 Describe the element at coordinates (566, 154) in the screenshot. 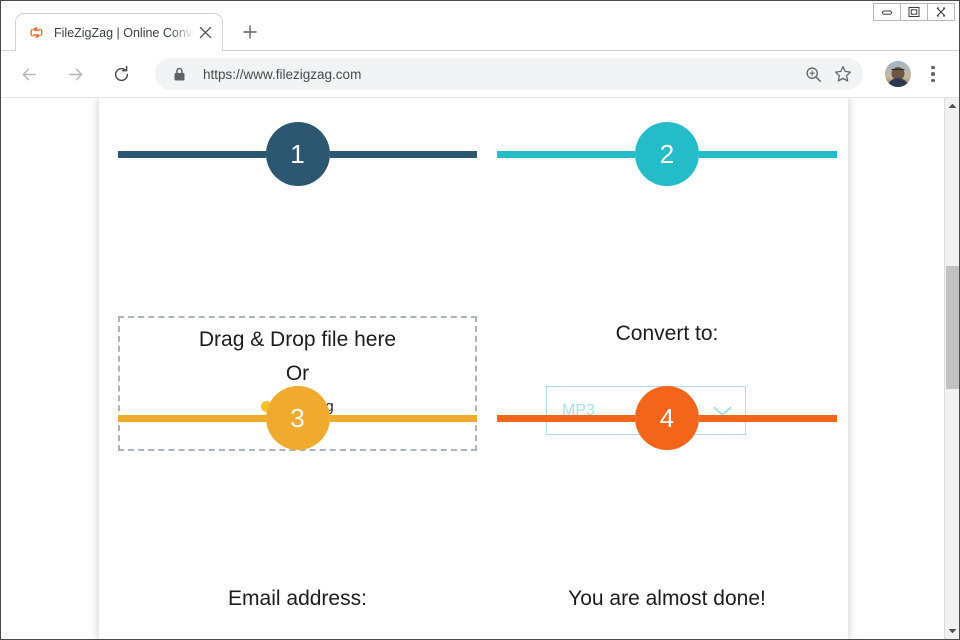

I see `step-2-line-left` at that location.